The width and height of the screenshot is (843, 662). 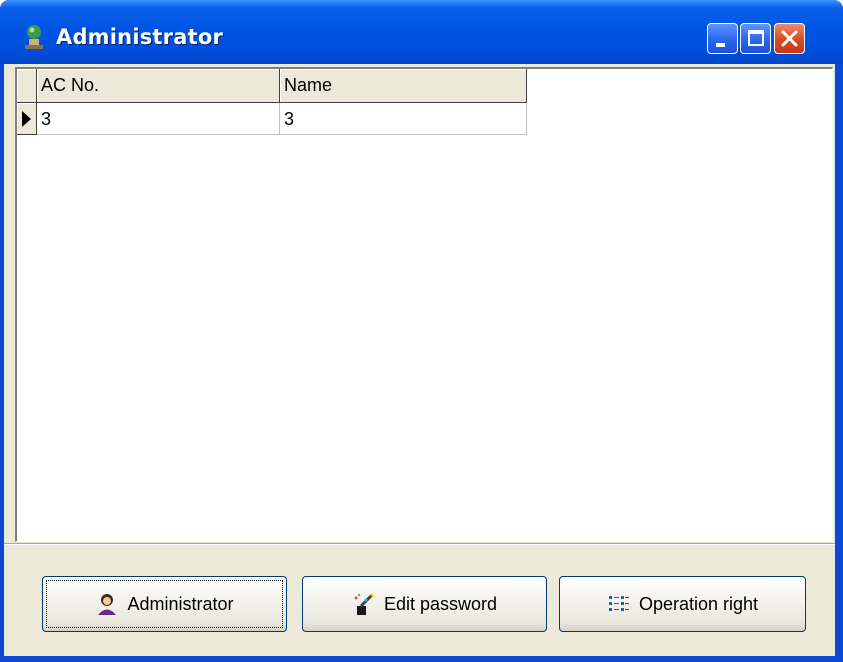 What do you see at coordinates (364, 604) in the screenshot?
I see `magic-wand-icon` at bounding box center [364, 604].